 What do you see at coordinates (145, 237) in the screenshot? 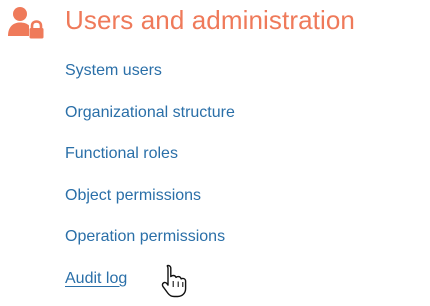
I see `link-operation-permissions: Operation permissions` at bounding box center [145, 237].